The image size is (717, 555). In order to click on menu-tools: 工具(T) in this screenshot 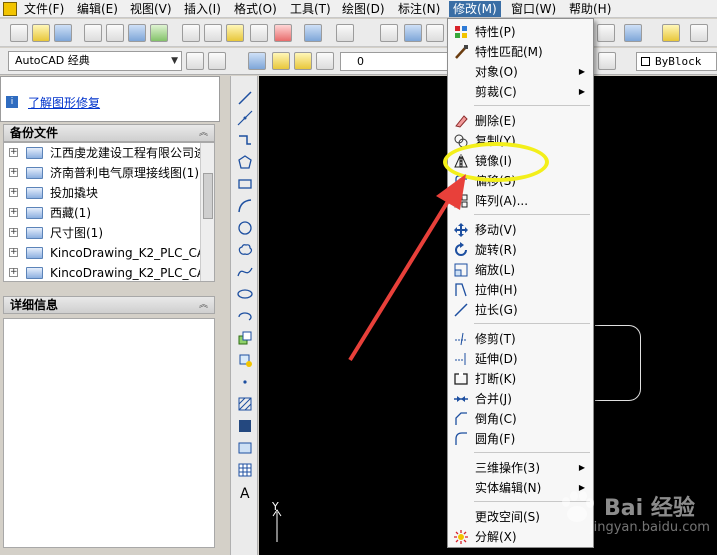, I will do `click(310, 9)`.